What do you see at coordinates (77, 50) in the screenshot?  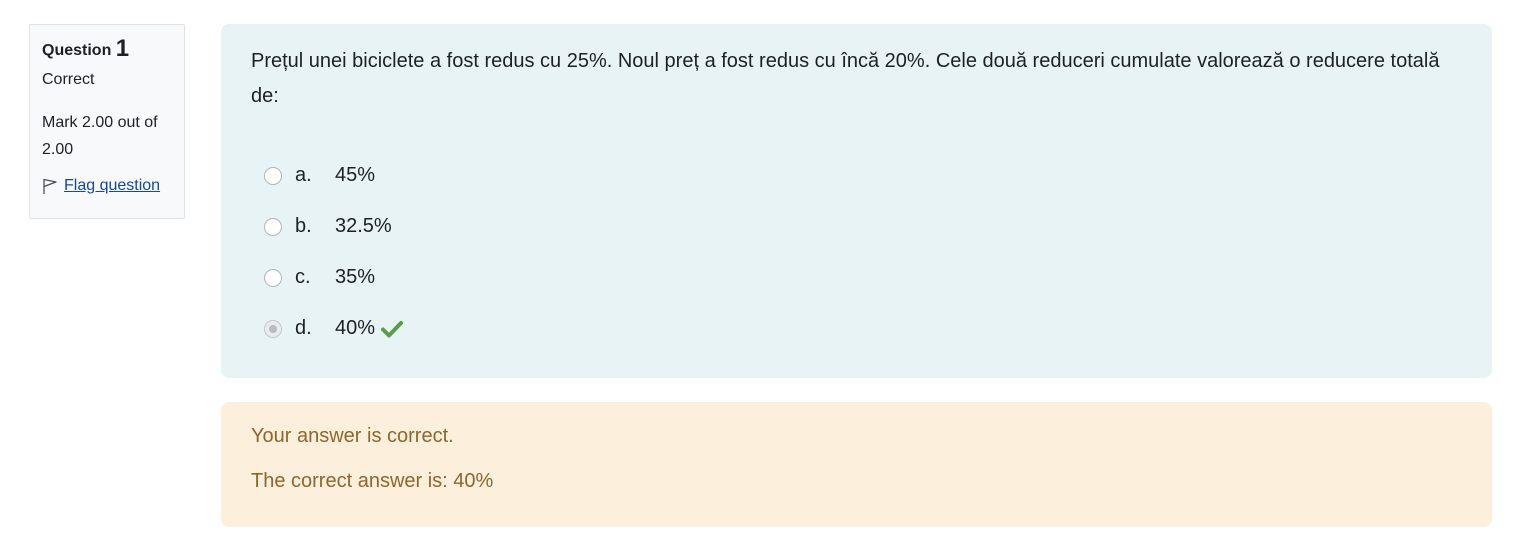 I see `question-label: Question` at bounding box center [77, 50].